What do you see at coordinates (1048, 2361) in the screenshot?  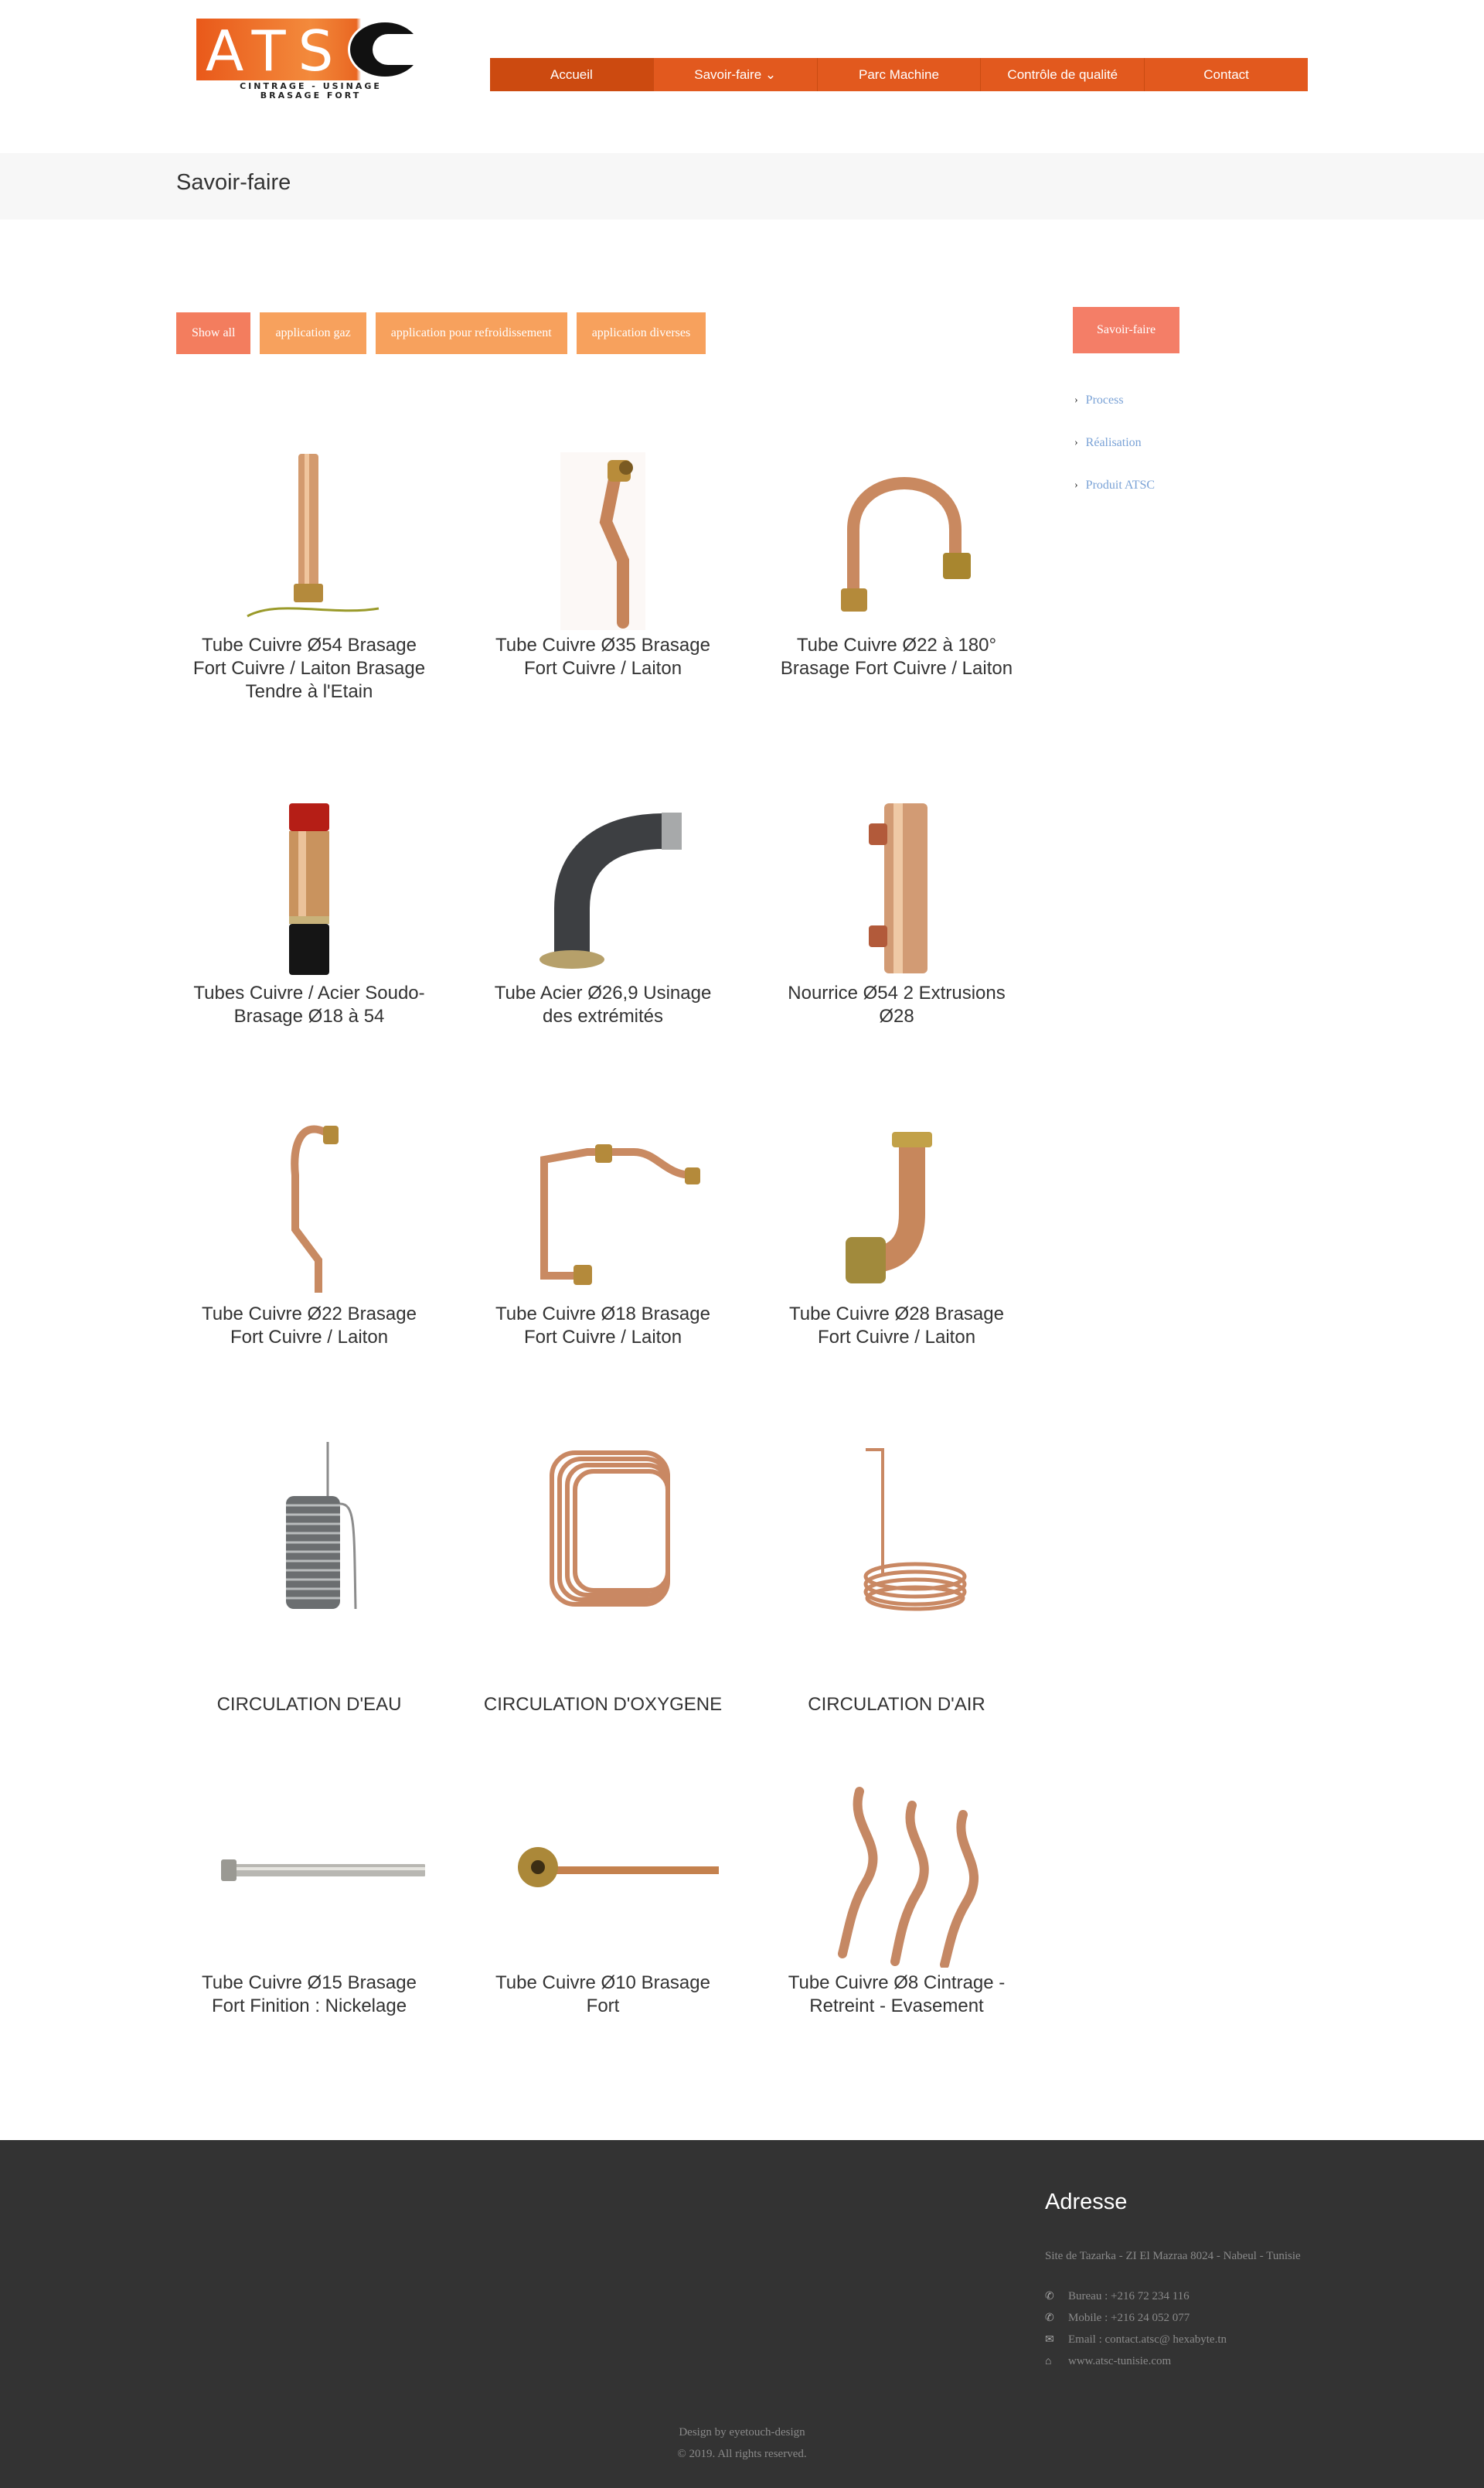 I see `home-icon: ⌂` at bounding box center [1048, 2361].